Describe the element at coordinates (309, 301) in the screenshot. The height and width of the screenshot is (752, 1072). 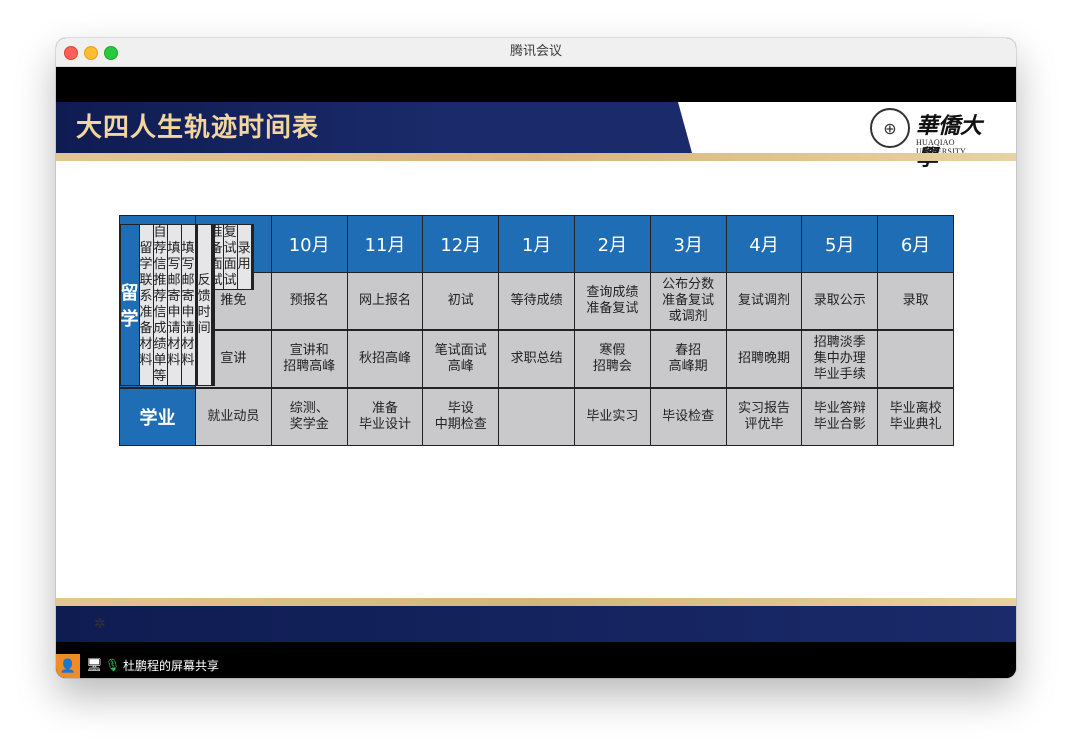
I see `table-cell: 预报名` at that location.